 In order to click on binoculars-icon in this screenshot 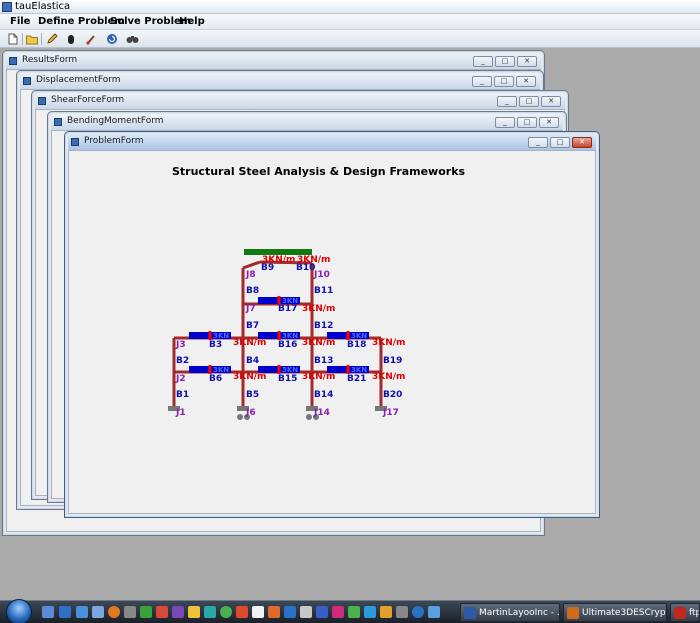, I will do `click(132, 39)`.